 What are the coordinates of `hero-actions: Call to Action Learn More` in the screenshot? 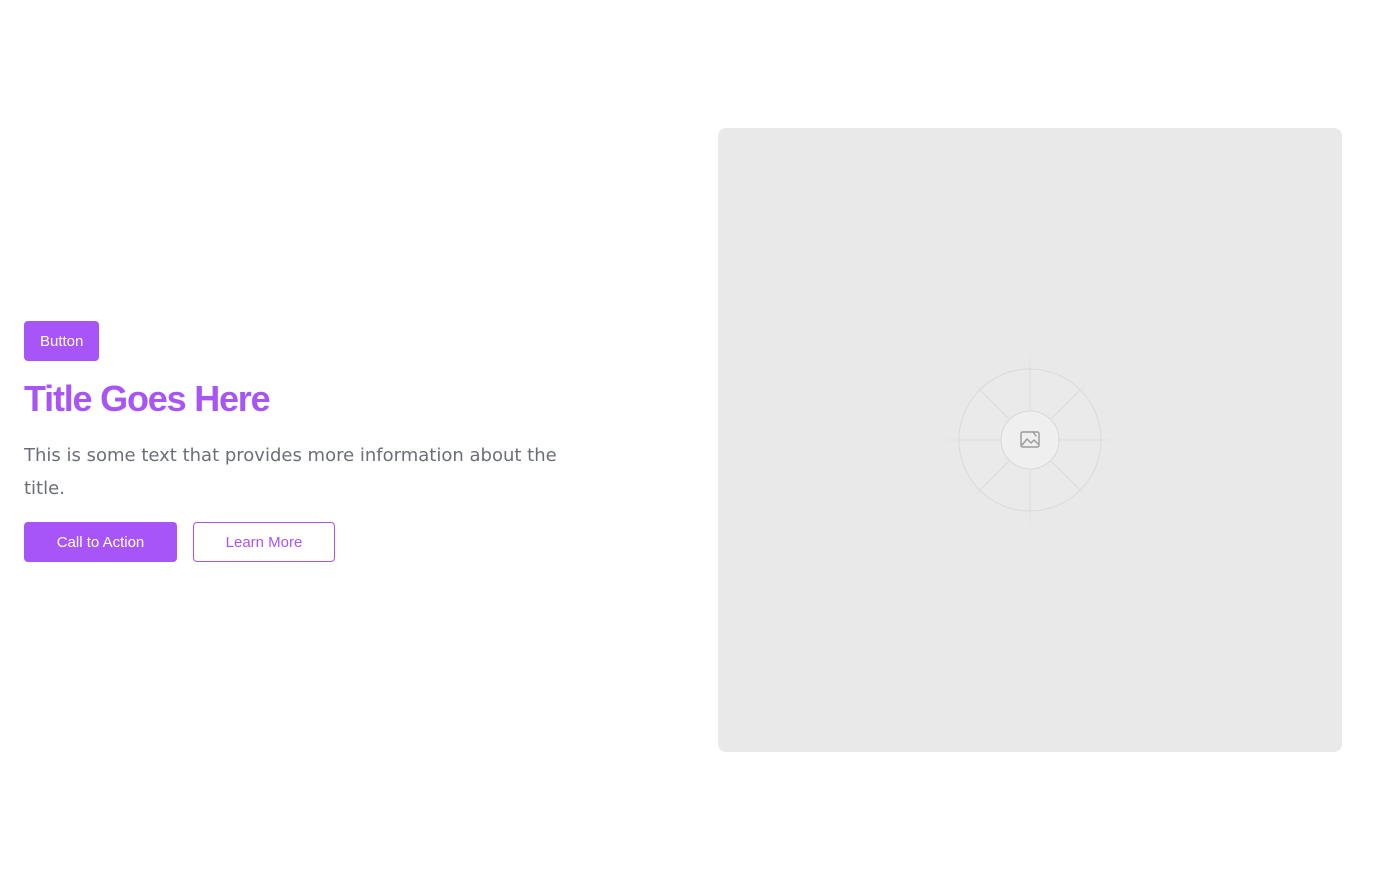 It's located at (324, 542).